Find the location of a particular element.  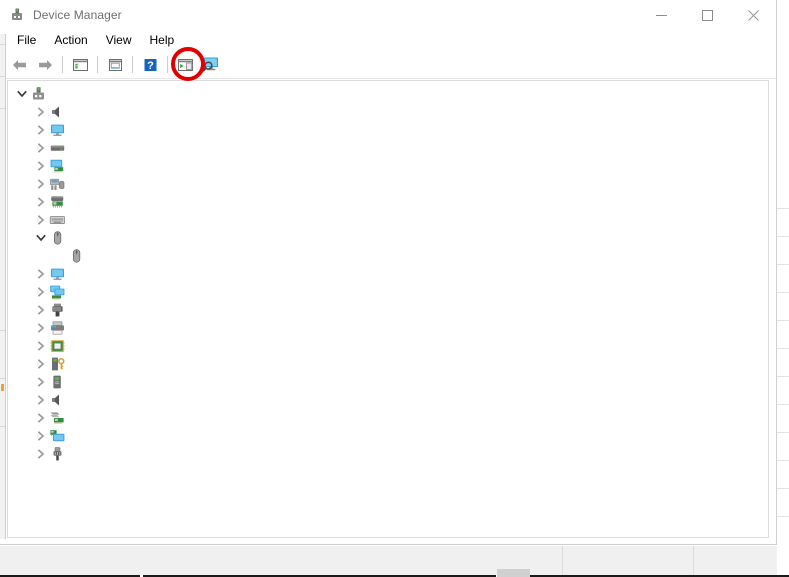

status-panel-two is located at coordinates (628, 560).